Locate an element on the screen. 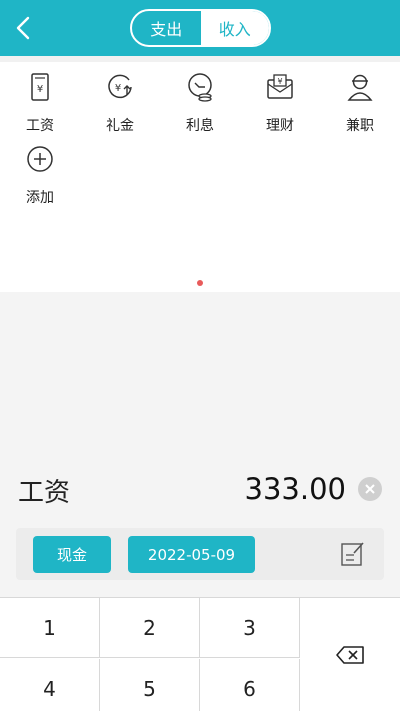 The height and width of the screenshot is (711, 400). back-button is located at coordinates (24, 28).